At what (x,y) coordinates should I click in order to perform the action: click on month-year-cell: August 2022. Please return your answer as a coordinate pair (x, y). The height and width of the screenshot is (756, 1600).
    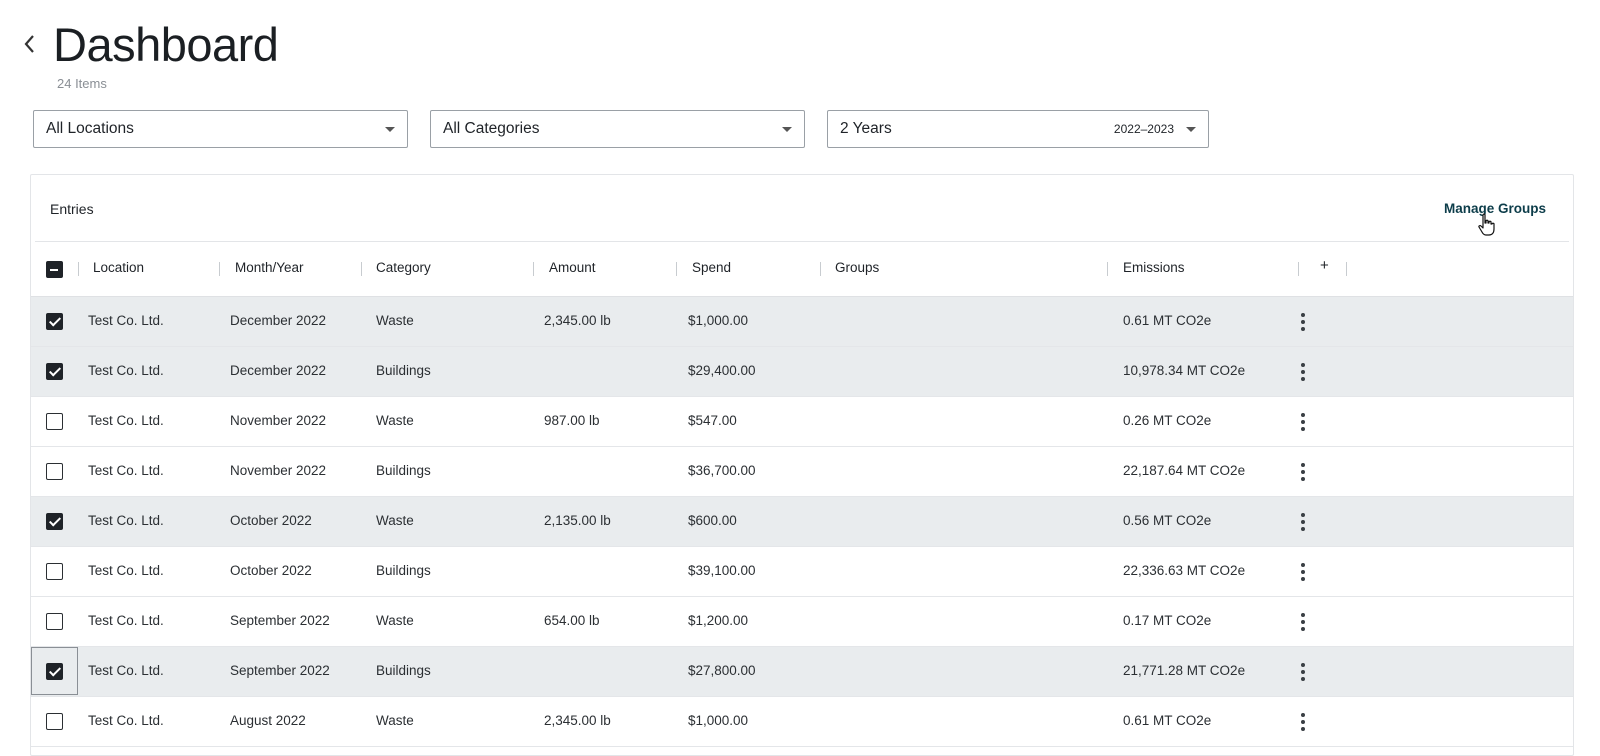
    Looking at the image, I should click on (268, 720).